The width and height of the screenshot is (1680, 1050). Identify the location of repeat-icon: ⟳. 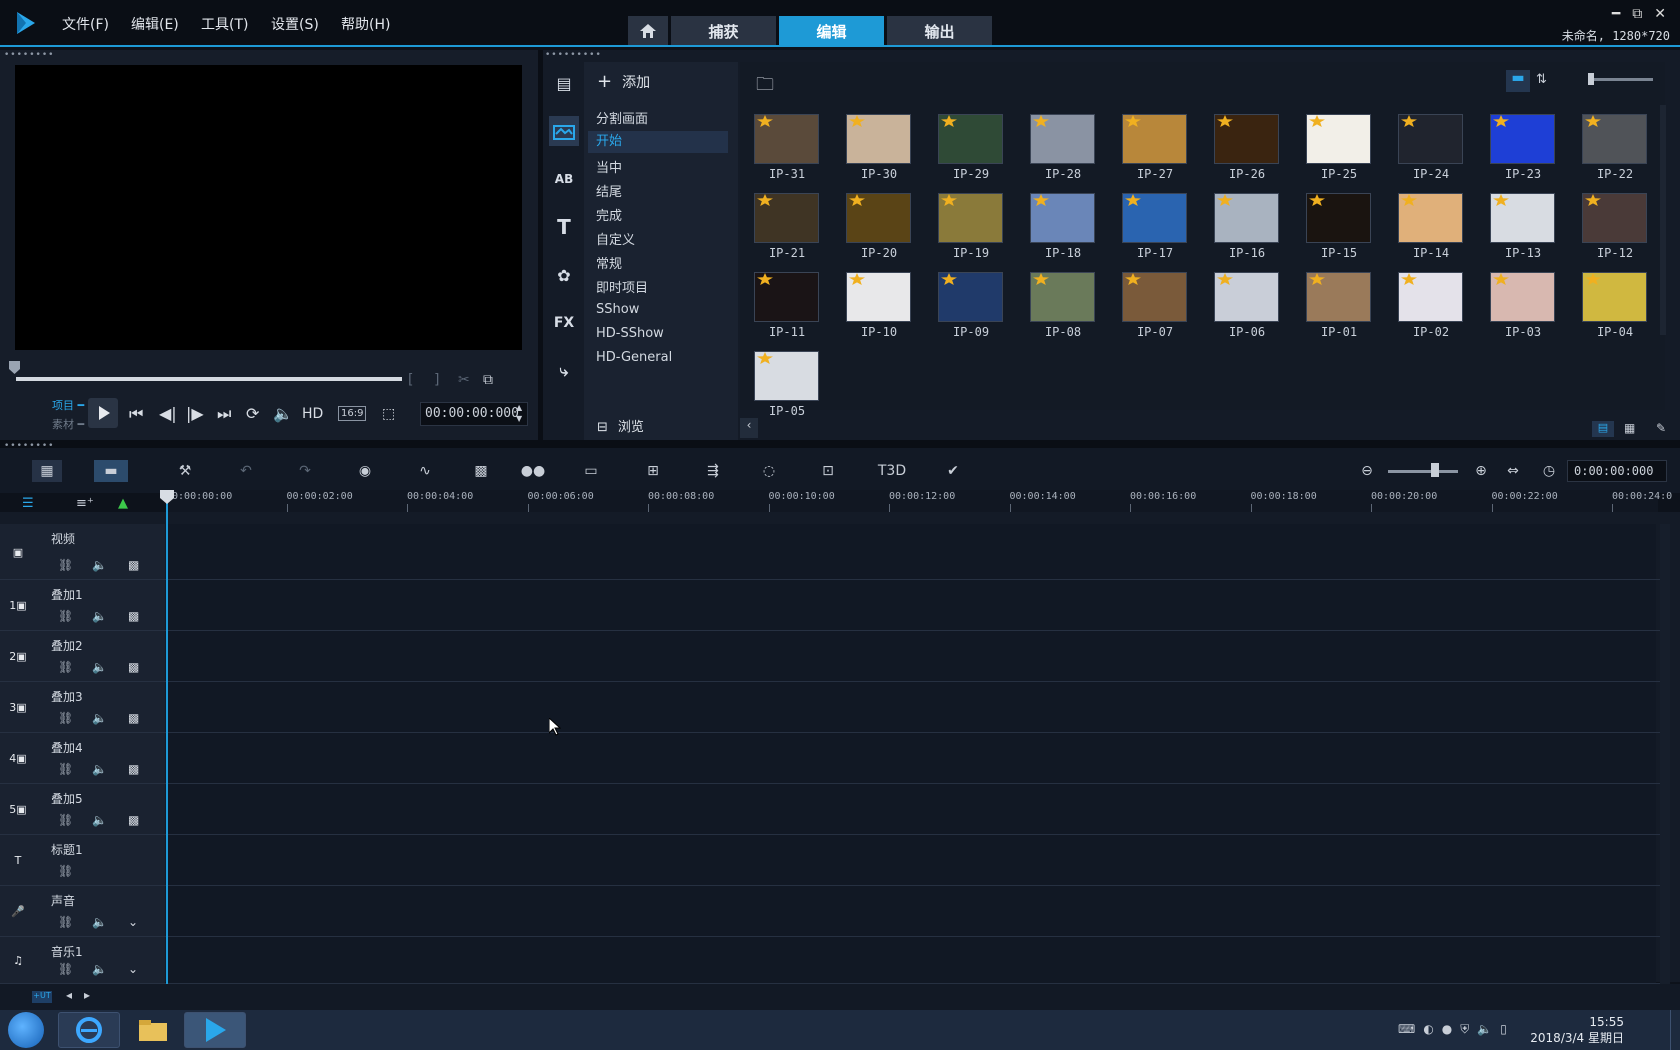
(252, 413).